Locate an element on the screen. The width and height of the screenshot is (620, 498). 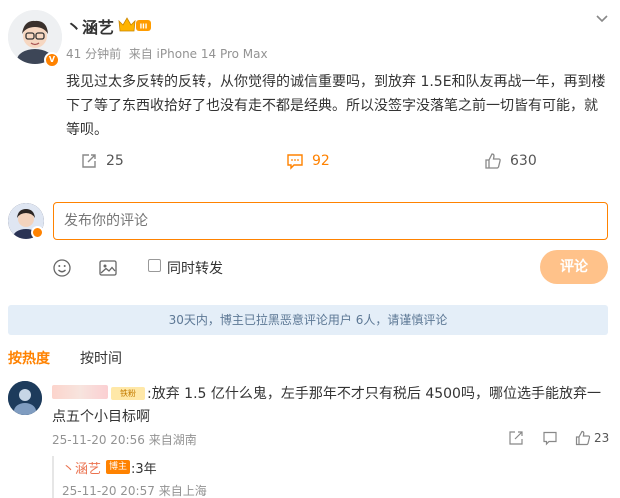
post-meta: 41 分钟前 来自 iPhone 14 Pro Max is located at coordinates (167, 53).